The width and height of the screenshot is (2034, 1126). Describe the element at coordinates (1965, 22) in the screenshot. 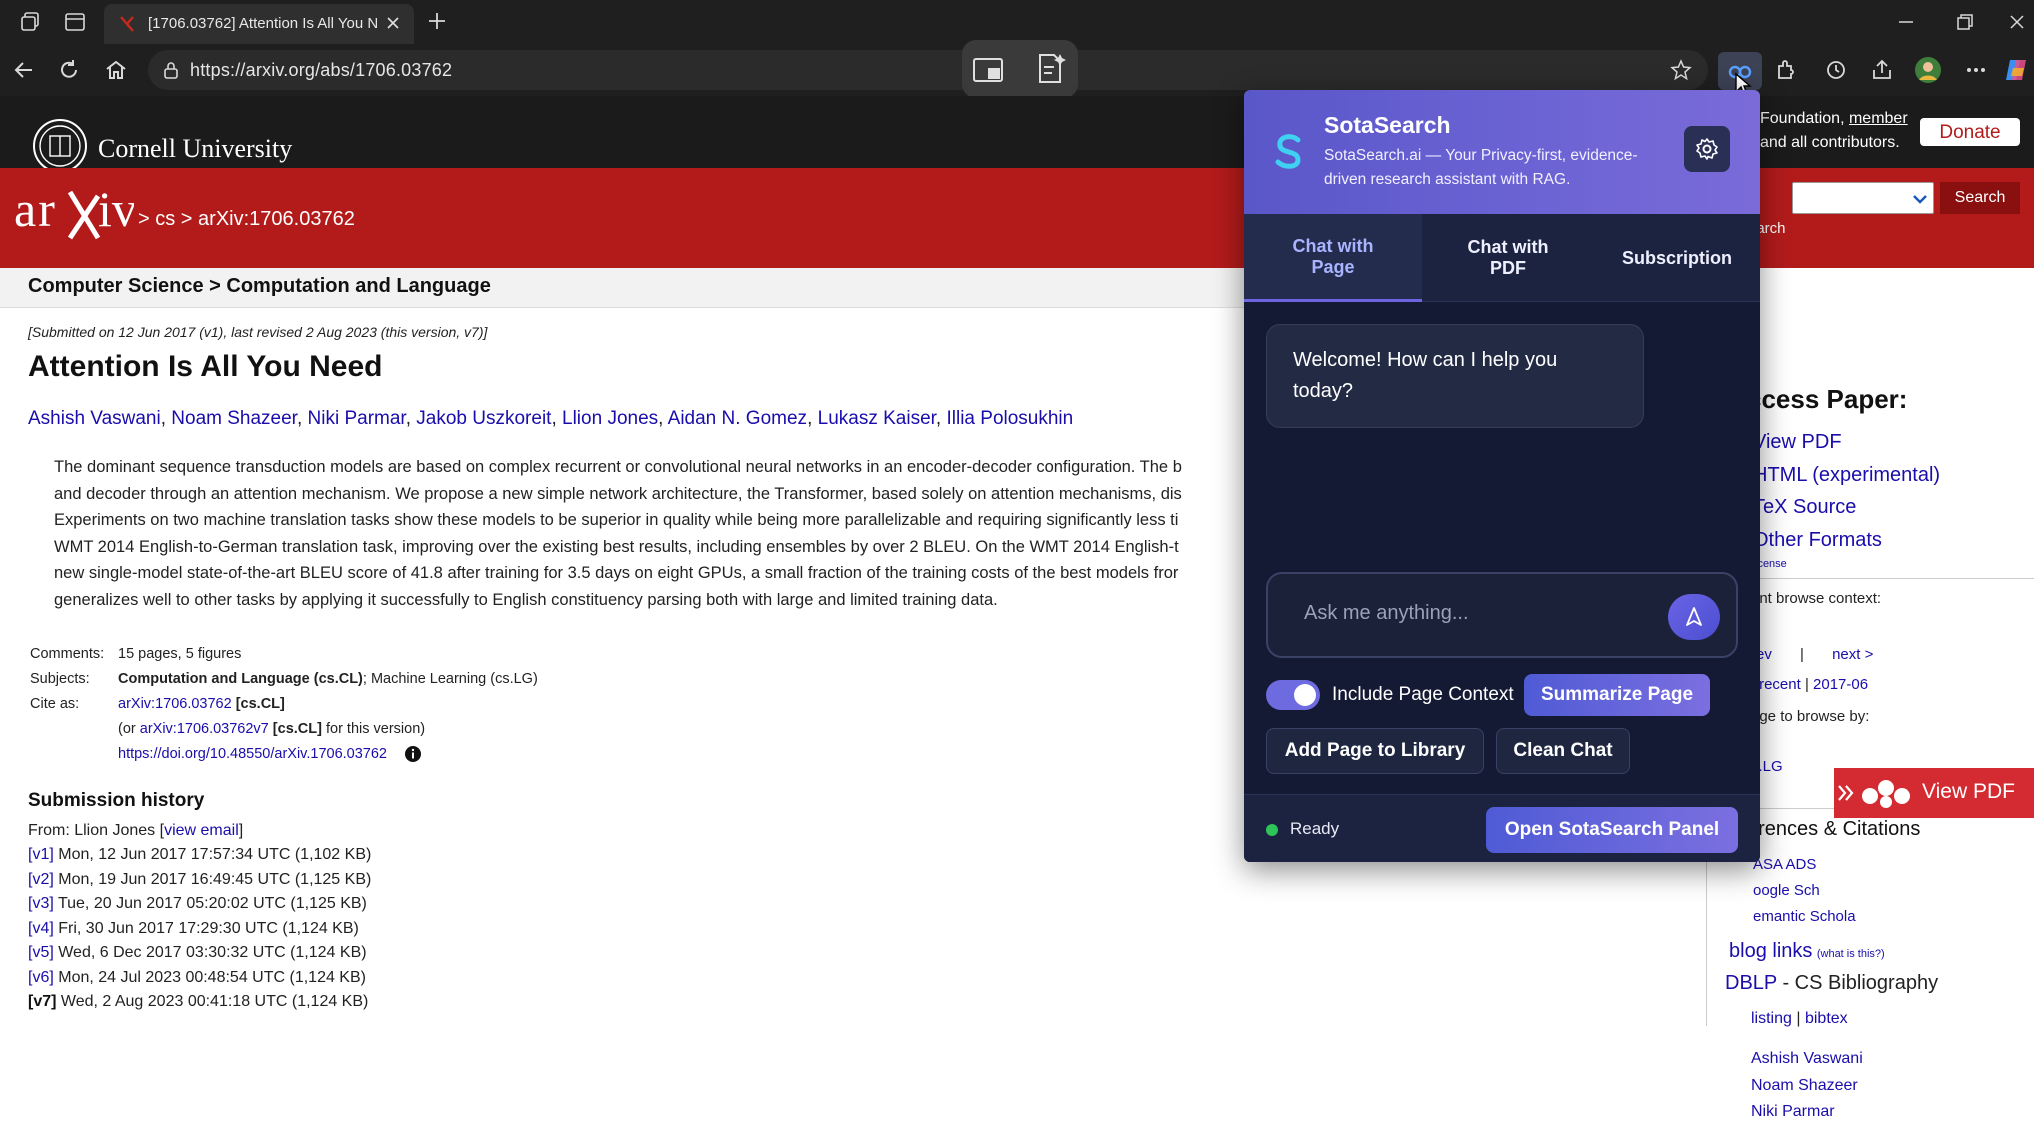

I see `restore-icon` at that location.